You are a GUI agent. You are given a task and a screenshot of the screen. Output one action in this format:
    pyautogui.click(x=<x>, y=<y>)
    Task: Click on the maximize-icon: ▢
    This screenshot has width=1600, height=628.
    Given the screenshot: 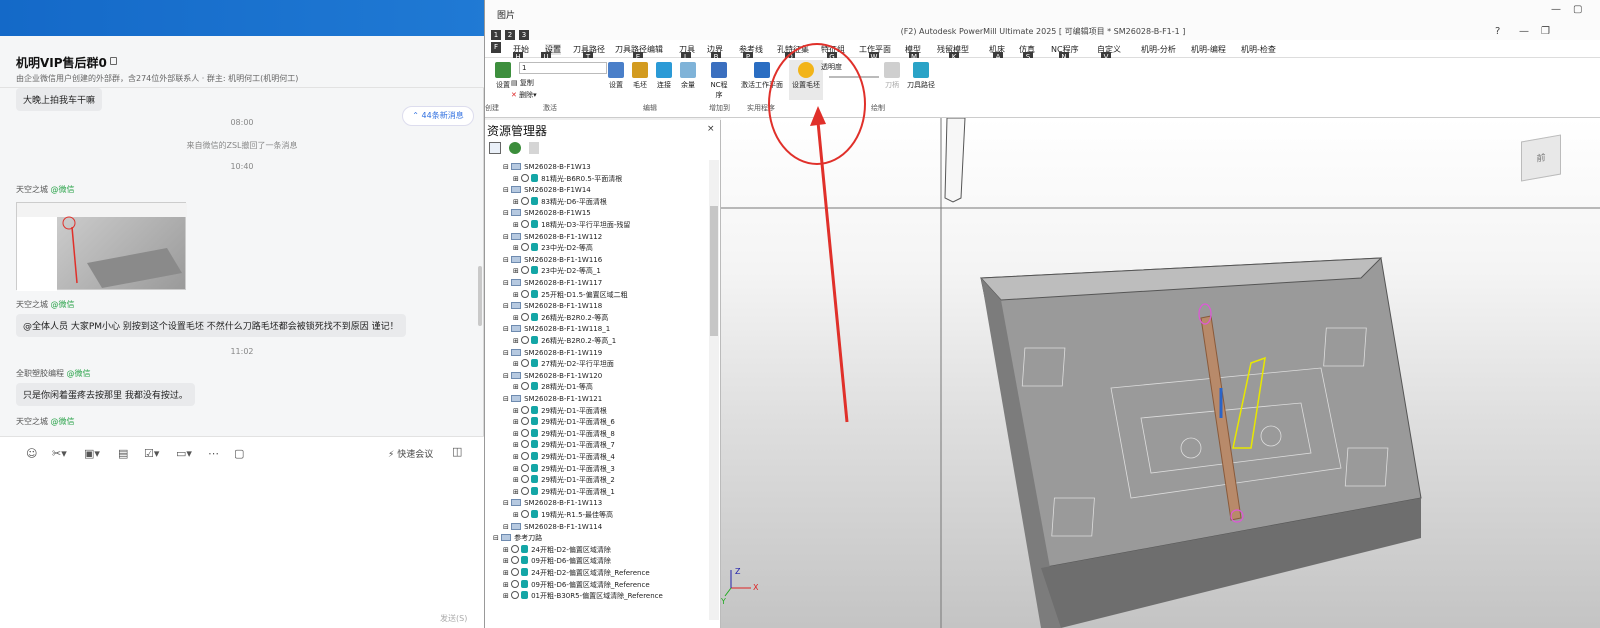 What is the action you would take?
    pyautogui.click(x=1577, y=9)
    